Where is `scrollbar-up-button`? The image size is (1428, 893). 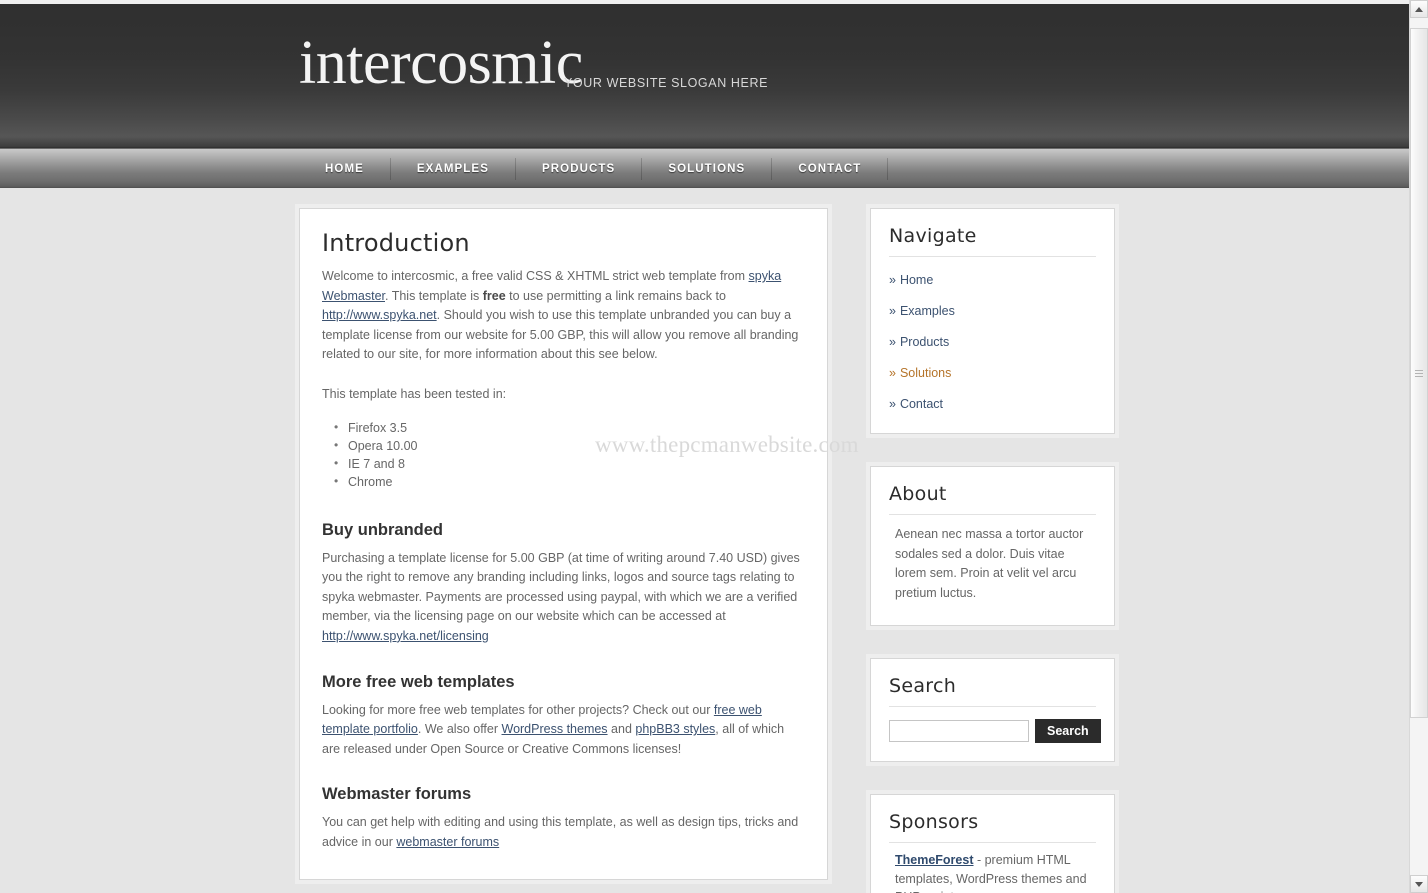 scrollbar-up-button is located at coordinates (1419, 9).